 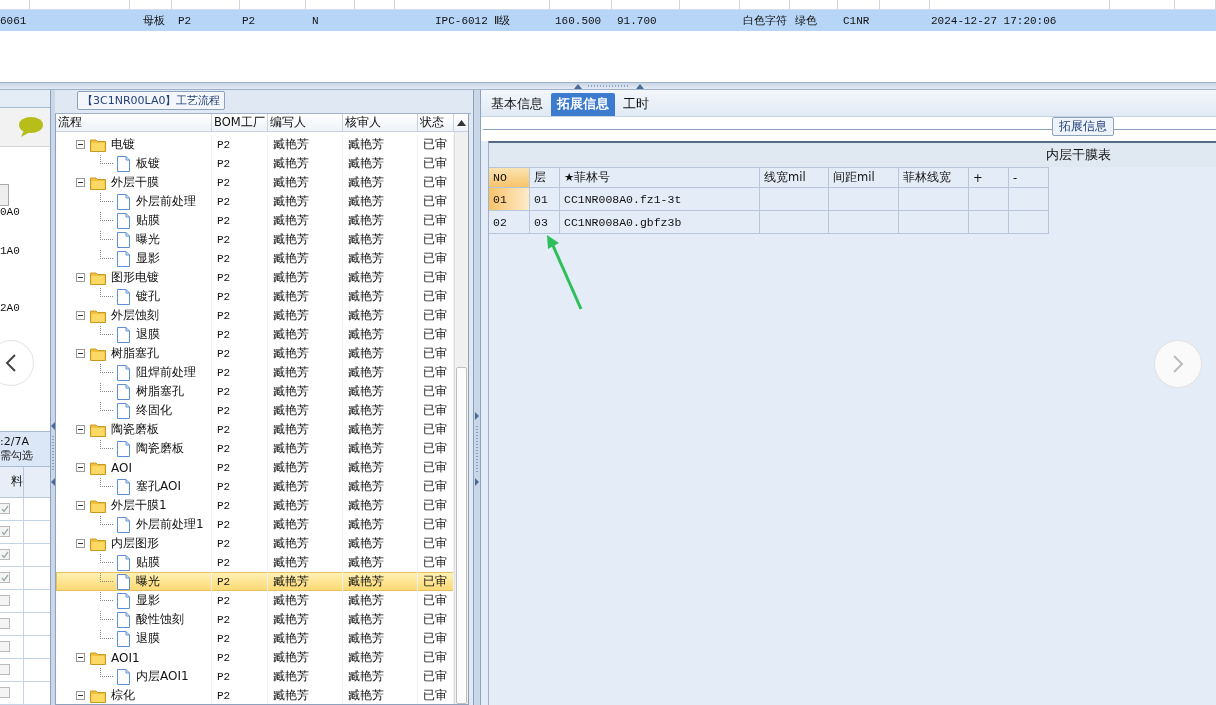 I want to click on speech-bubble-icon, so click(x=30, y=126).